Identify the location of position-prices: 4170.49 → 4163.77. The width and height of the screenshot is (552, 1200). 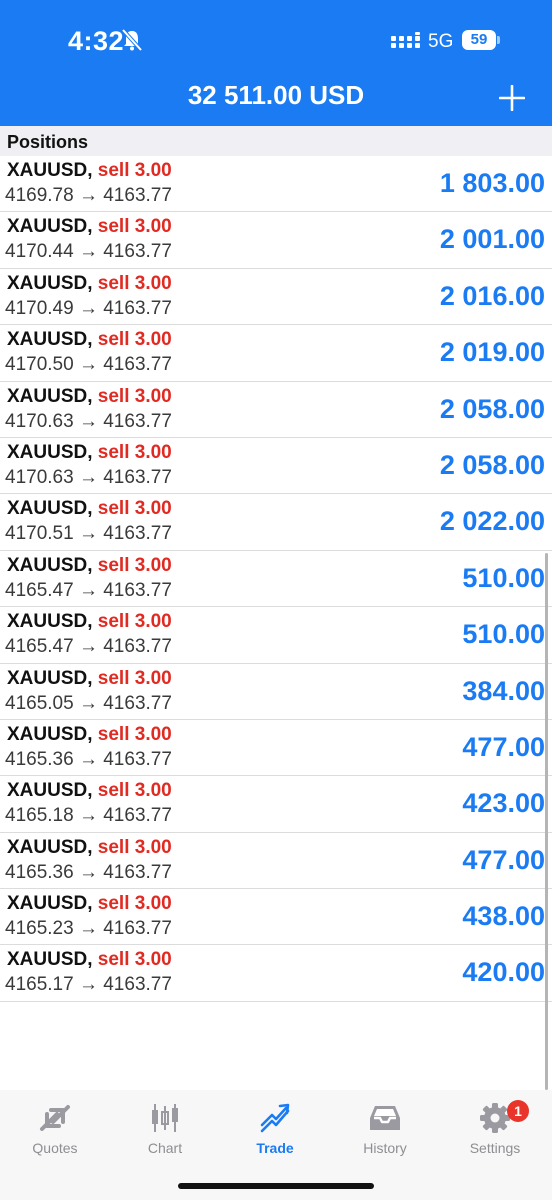
(88, 308).